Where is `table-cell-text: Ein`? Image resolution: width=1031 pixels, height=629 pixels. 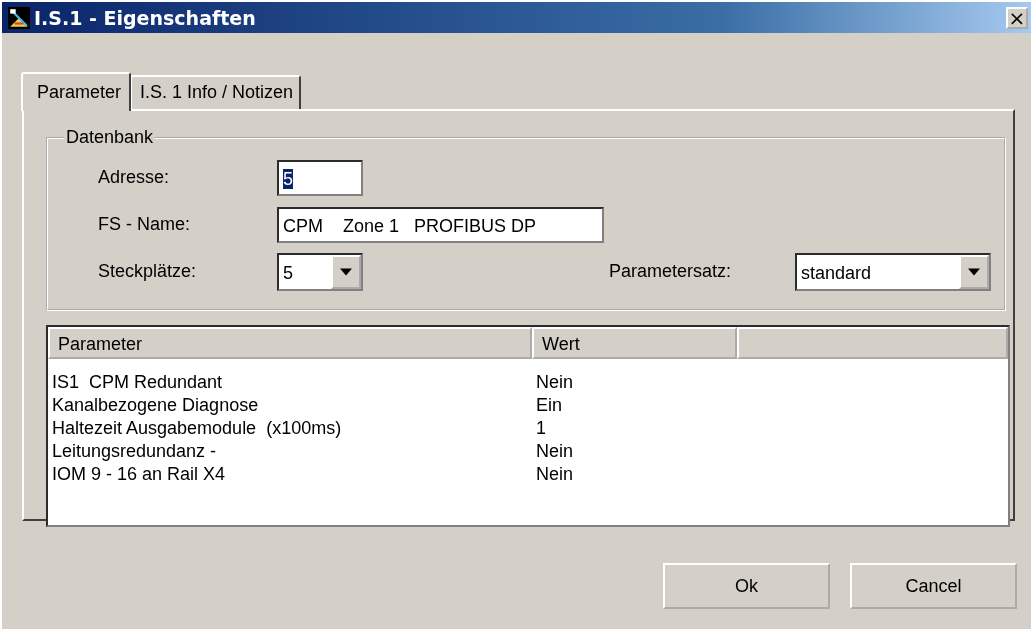 table-cell-text: Ein is located at coordinates (549, 405).